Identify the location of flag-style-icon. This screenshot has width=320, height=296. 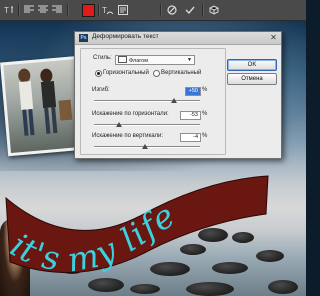
(122, 59).